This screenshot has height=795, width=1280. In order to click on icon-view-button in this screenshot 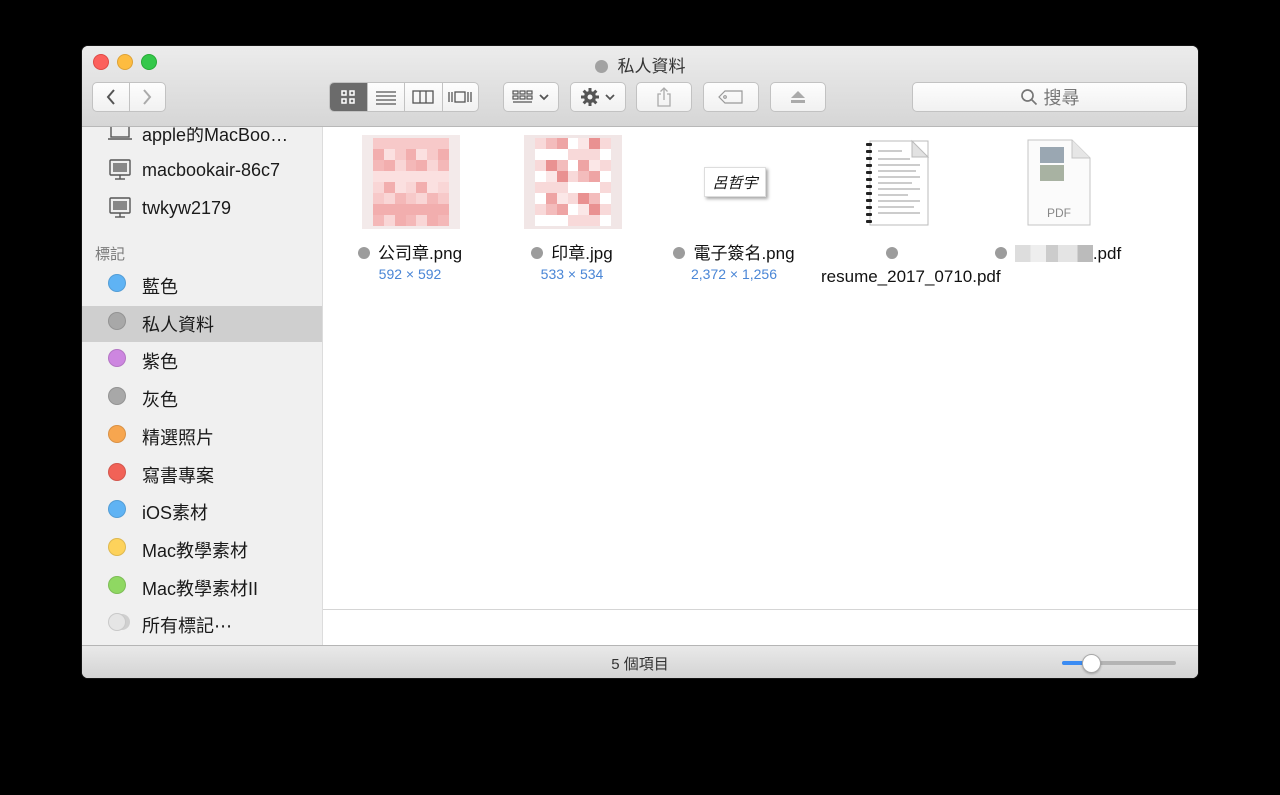, I will do `click(348, 97)`.